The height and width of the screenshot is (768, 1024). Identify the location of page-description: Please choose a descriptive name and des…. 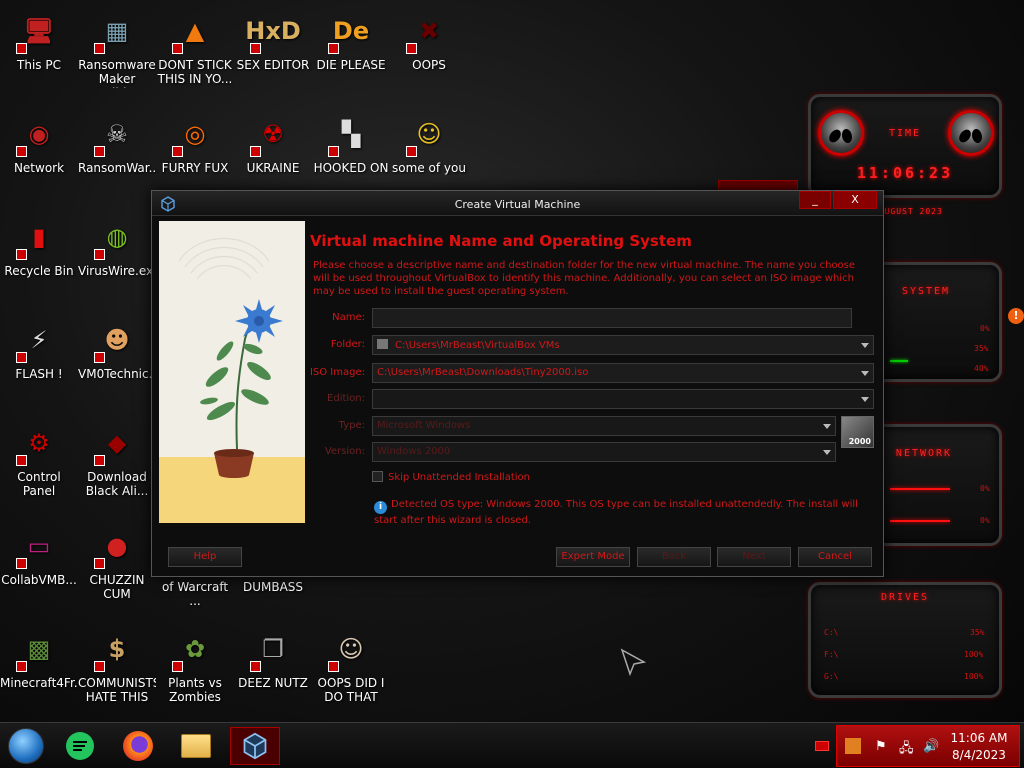
(584, 278).